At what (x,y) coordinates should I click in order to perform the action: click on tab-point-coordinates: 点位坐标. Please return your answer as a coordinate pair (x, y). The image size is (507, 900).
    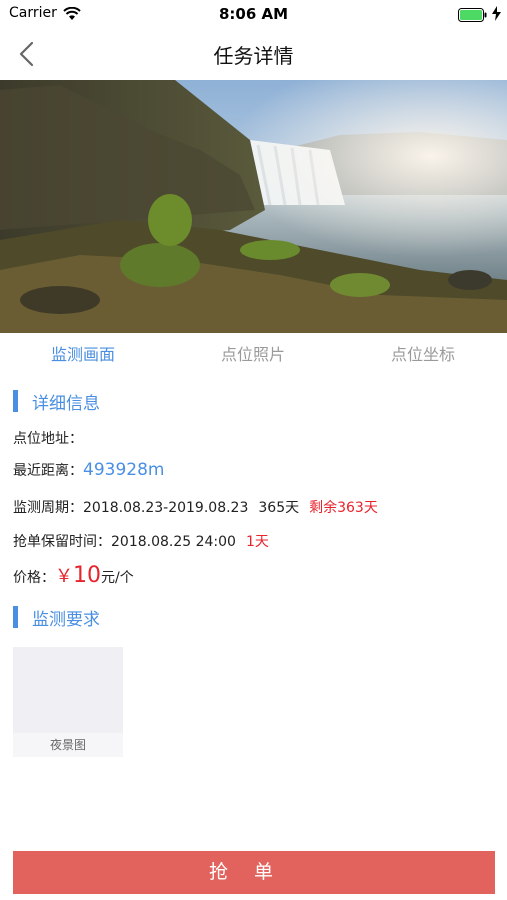
    Looking at the image, I should click on (423, 353).